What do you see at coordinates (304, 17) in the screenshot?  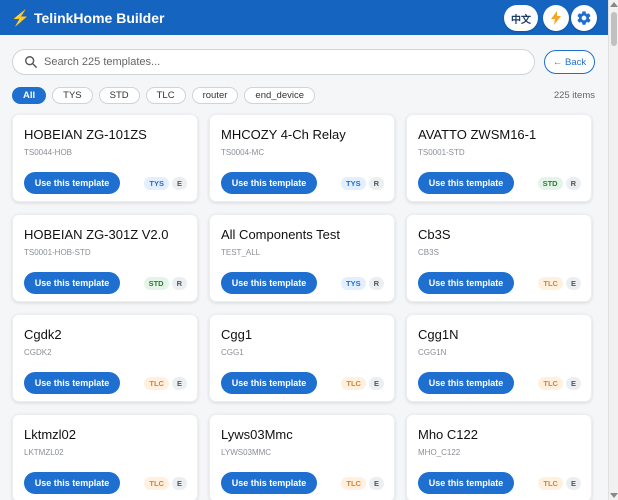 I see `app-header: ⚡ TelinkHome Builder 中文` at bounding box center [304, 17].